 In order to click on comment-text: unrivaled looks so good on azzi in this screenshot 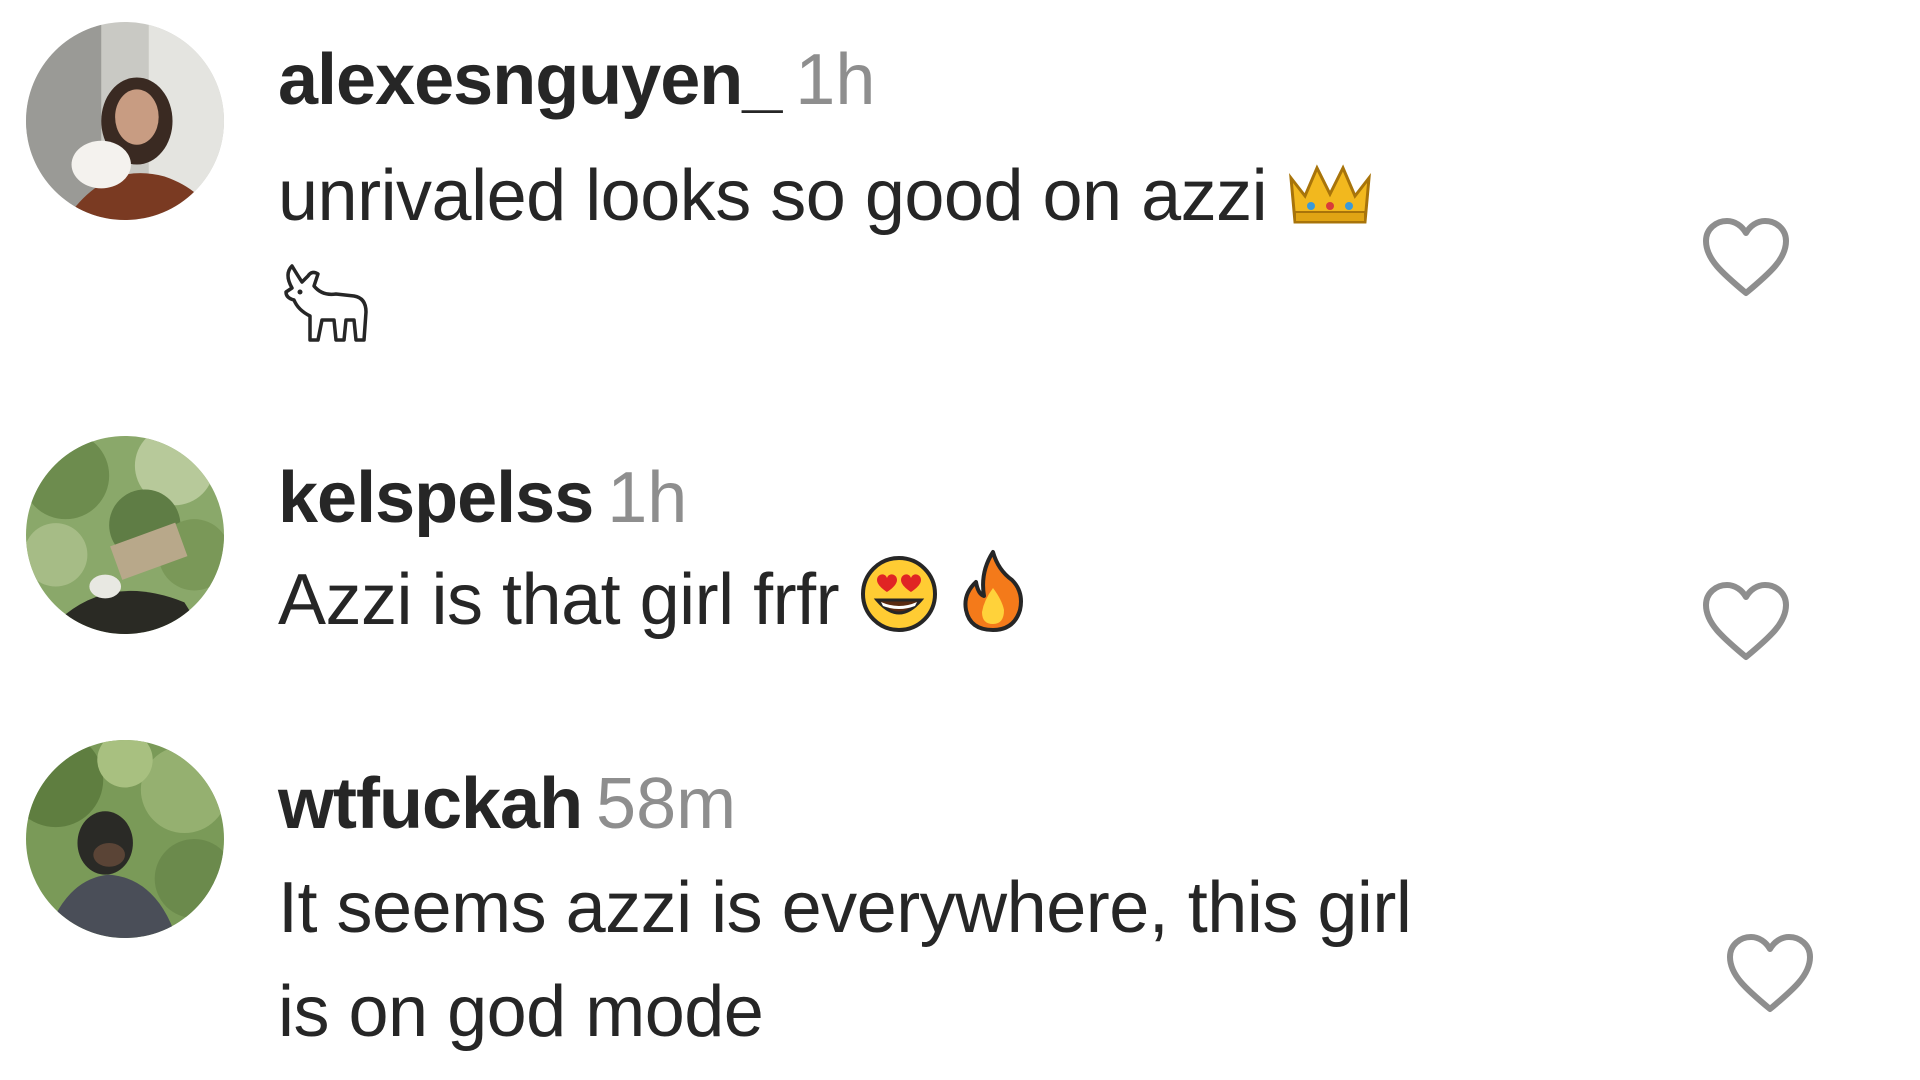, I will do `click(978, 201)`.